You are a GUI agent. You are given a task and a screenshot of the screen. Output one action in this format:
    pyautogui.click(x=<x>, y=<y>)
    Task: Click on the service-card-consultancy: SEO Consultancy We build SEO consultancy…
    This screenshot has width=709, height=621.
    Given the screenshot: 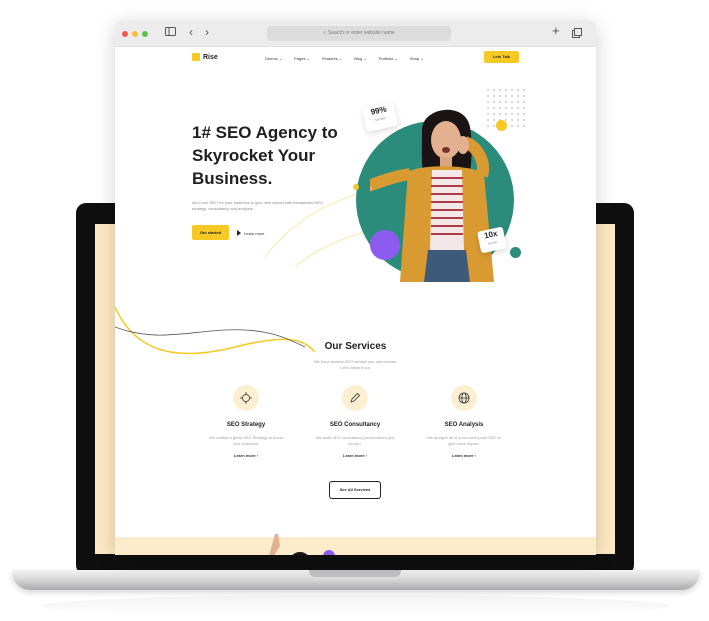 What is the action you would take?
    pyautogui.click(x=355, y=421)
    